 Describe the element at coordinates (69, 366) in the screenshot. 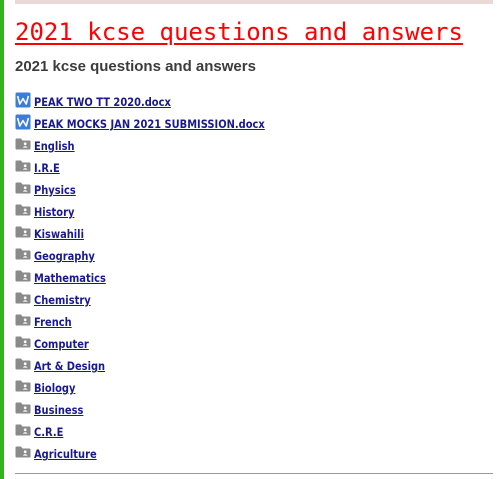

I see `folder-link: Art & Design` at that location.